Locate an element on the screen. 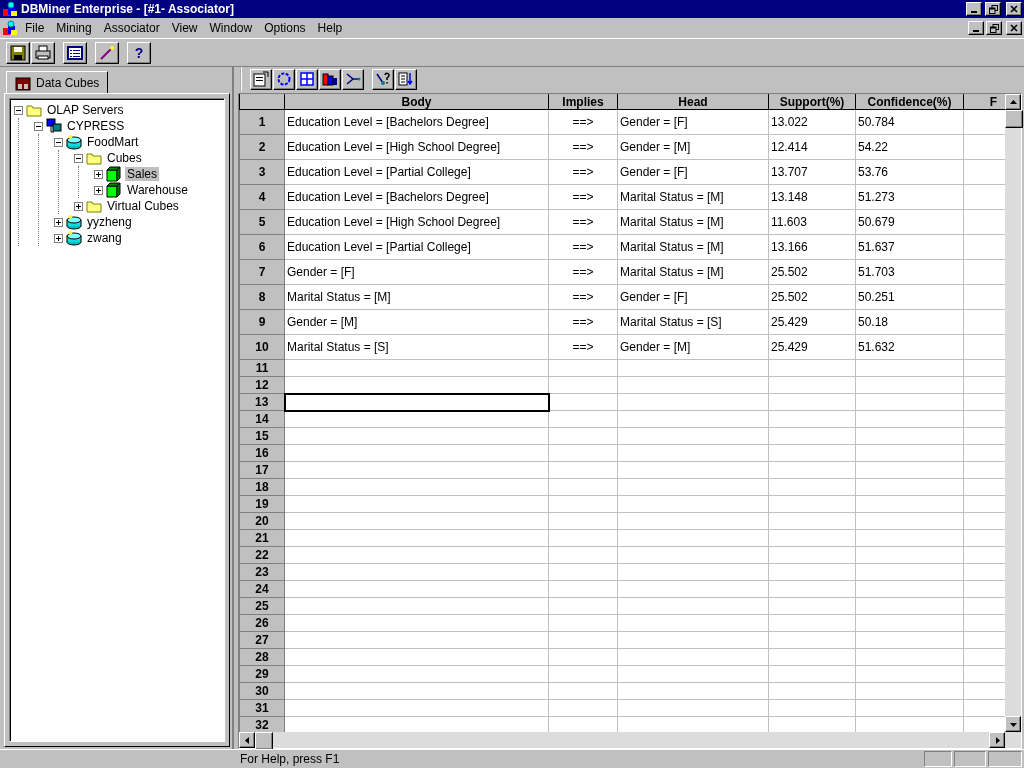  table-cell: Marital Status = [S] is located at coordinates (416, 347).